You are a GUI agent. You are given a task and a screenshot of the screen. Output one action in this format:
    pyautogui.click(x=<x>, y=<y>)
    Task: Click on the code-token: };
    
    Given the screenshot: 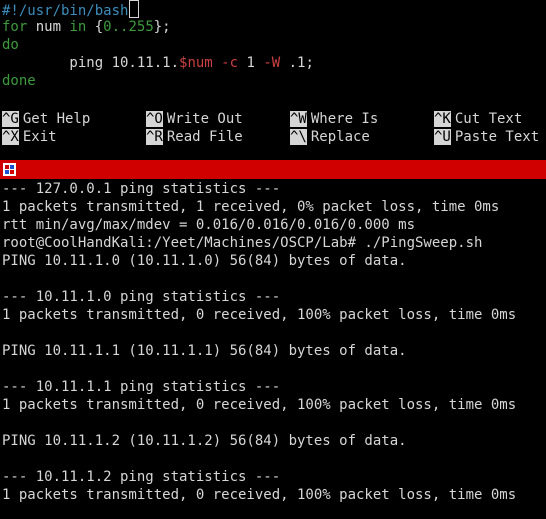 What is the action you would take?
    pyautogui.click(x=162, y=27)
    